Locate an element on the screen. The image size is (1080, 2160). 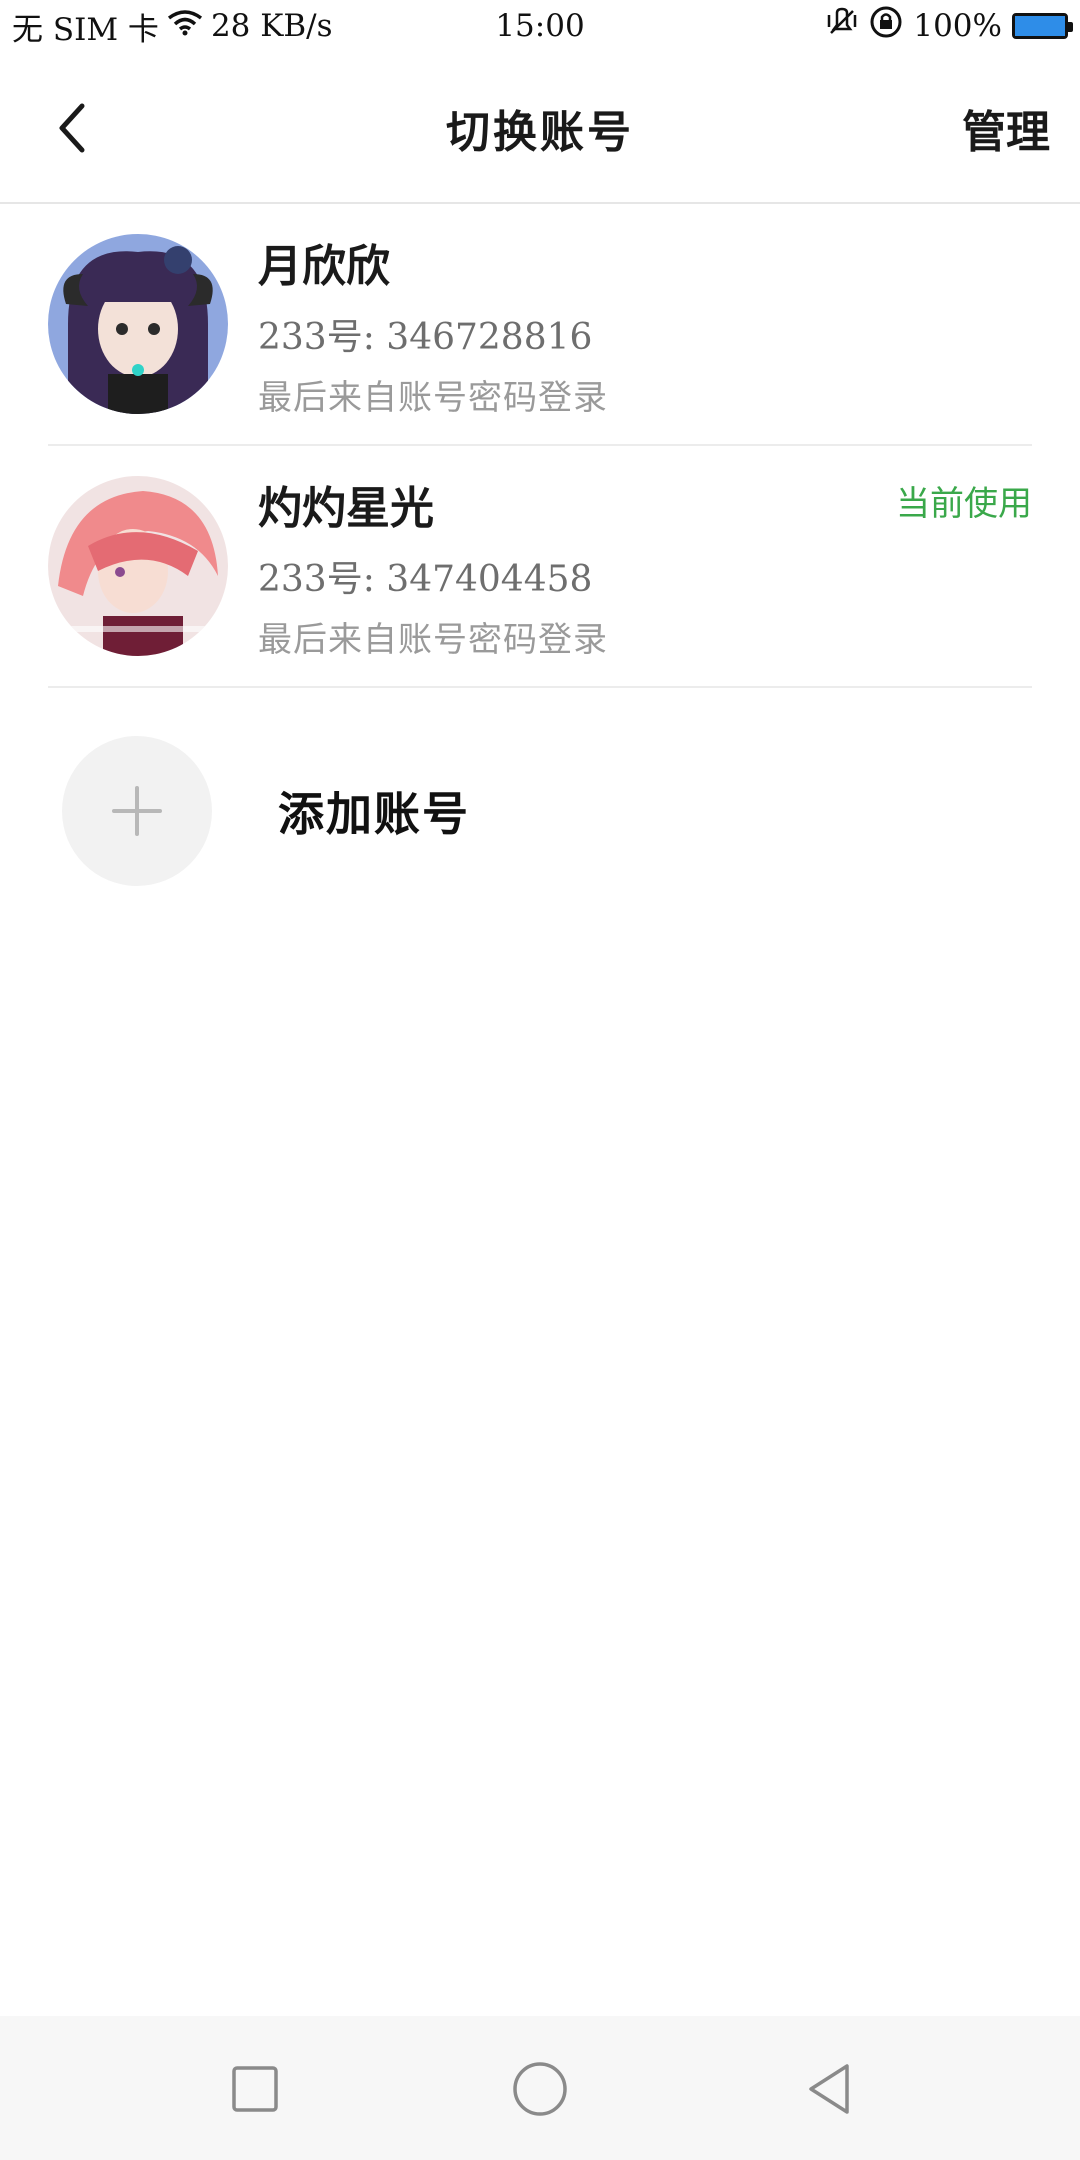
page-title: 切换账号 is located at coordinates (540, 132).